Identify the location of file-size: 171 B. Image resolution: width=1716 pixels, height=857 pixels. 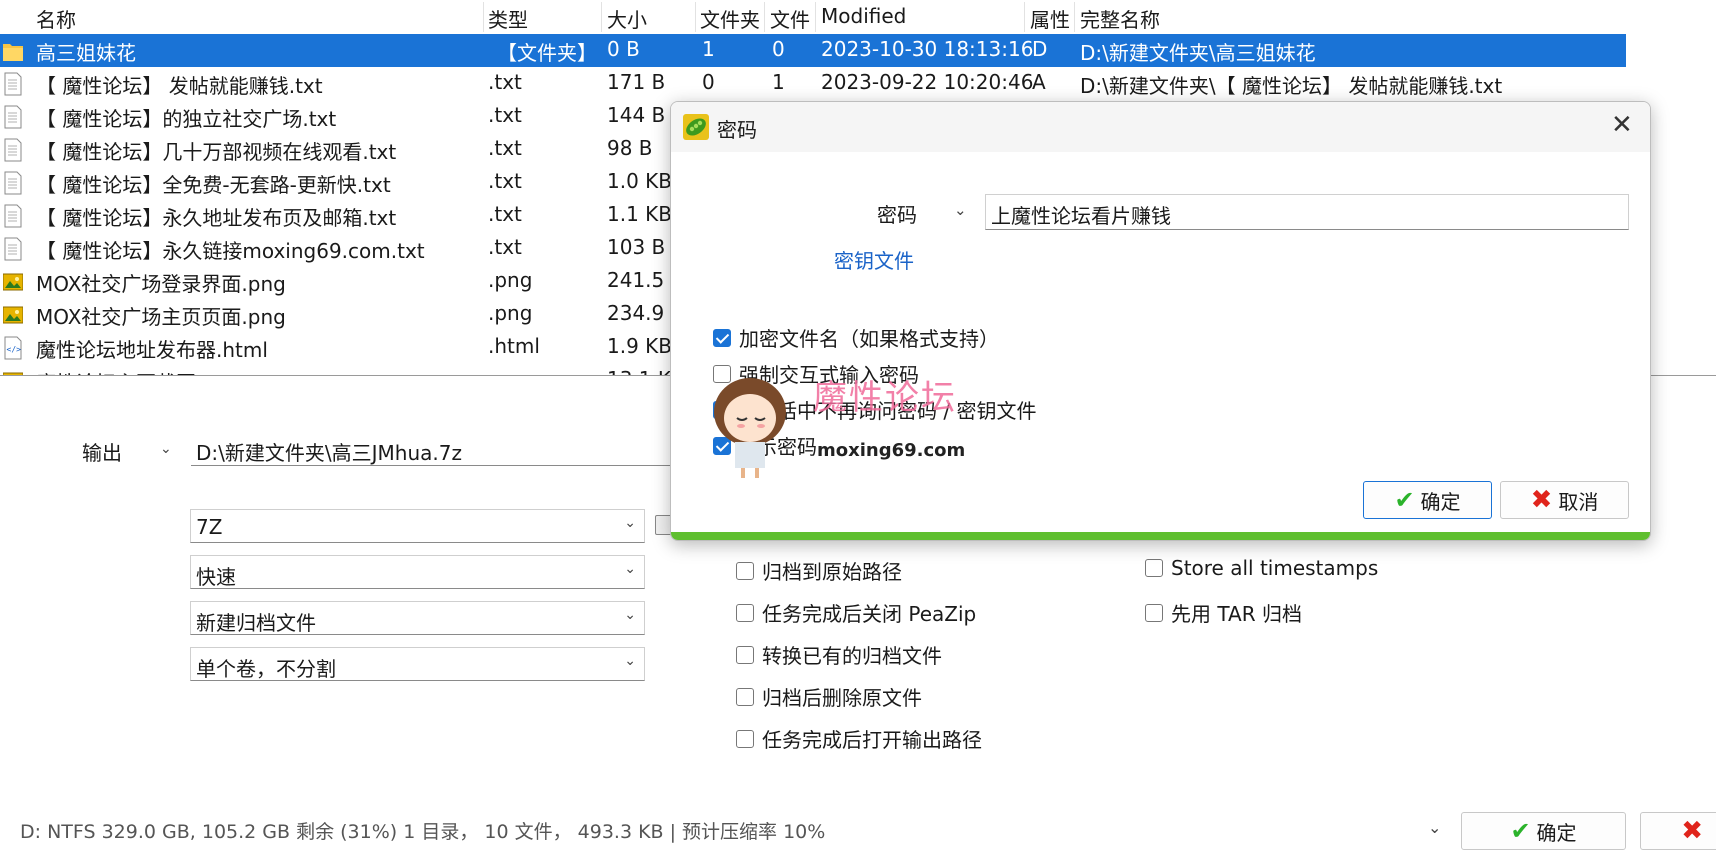
(636, 82).